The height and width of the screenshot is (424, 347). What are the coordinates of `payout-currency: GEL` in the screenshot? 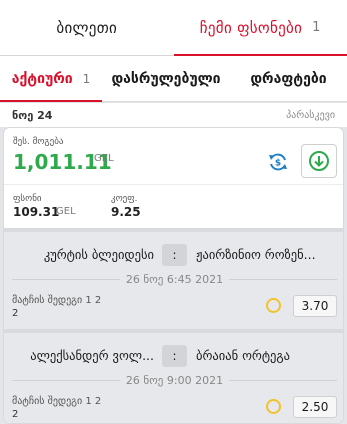 It's located at (104, 158).